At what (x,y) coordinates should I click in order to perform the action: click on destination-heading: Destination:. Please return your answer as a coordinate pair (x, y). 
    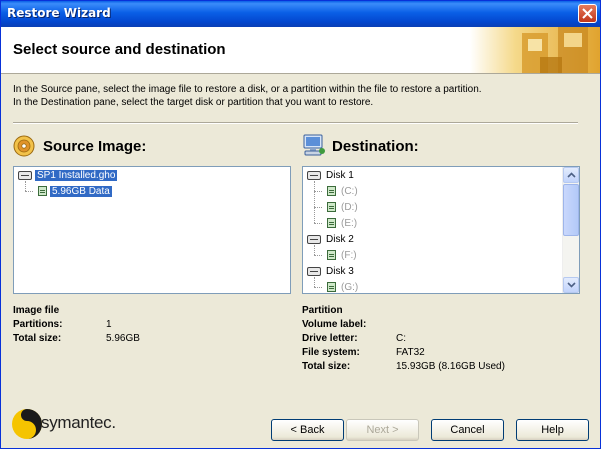
    Looking at the image, I should click on (375, 146).